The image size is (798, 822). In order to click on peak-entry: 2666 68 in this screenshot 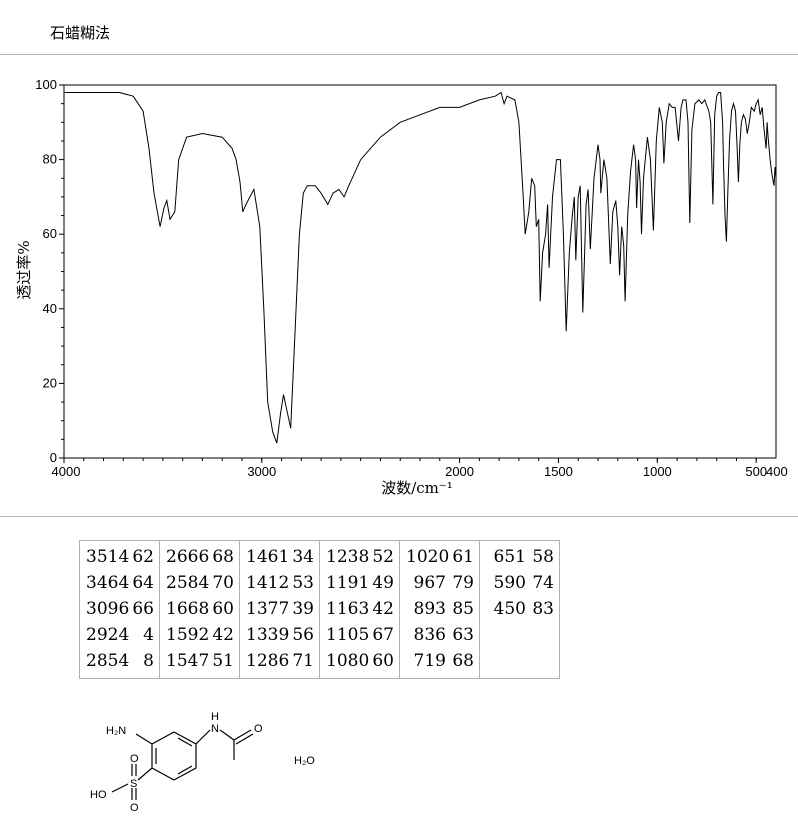, I will do `click(200, 557)`.